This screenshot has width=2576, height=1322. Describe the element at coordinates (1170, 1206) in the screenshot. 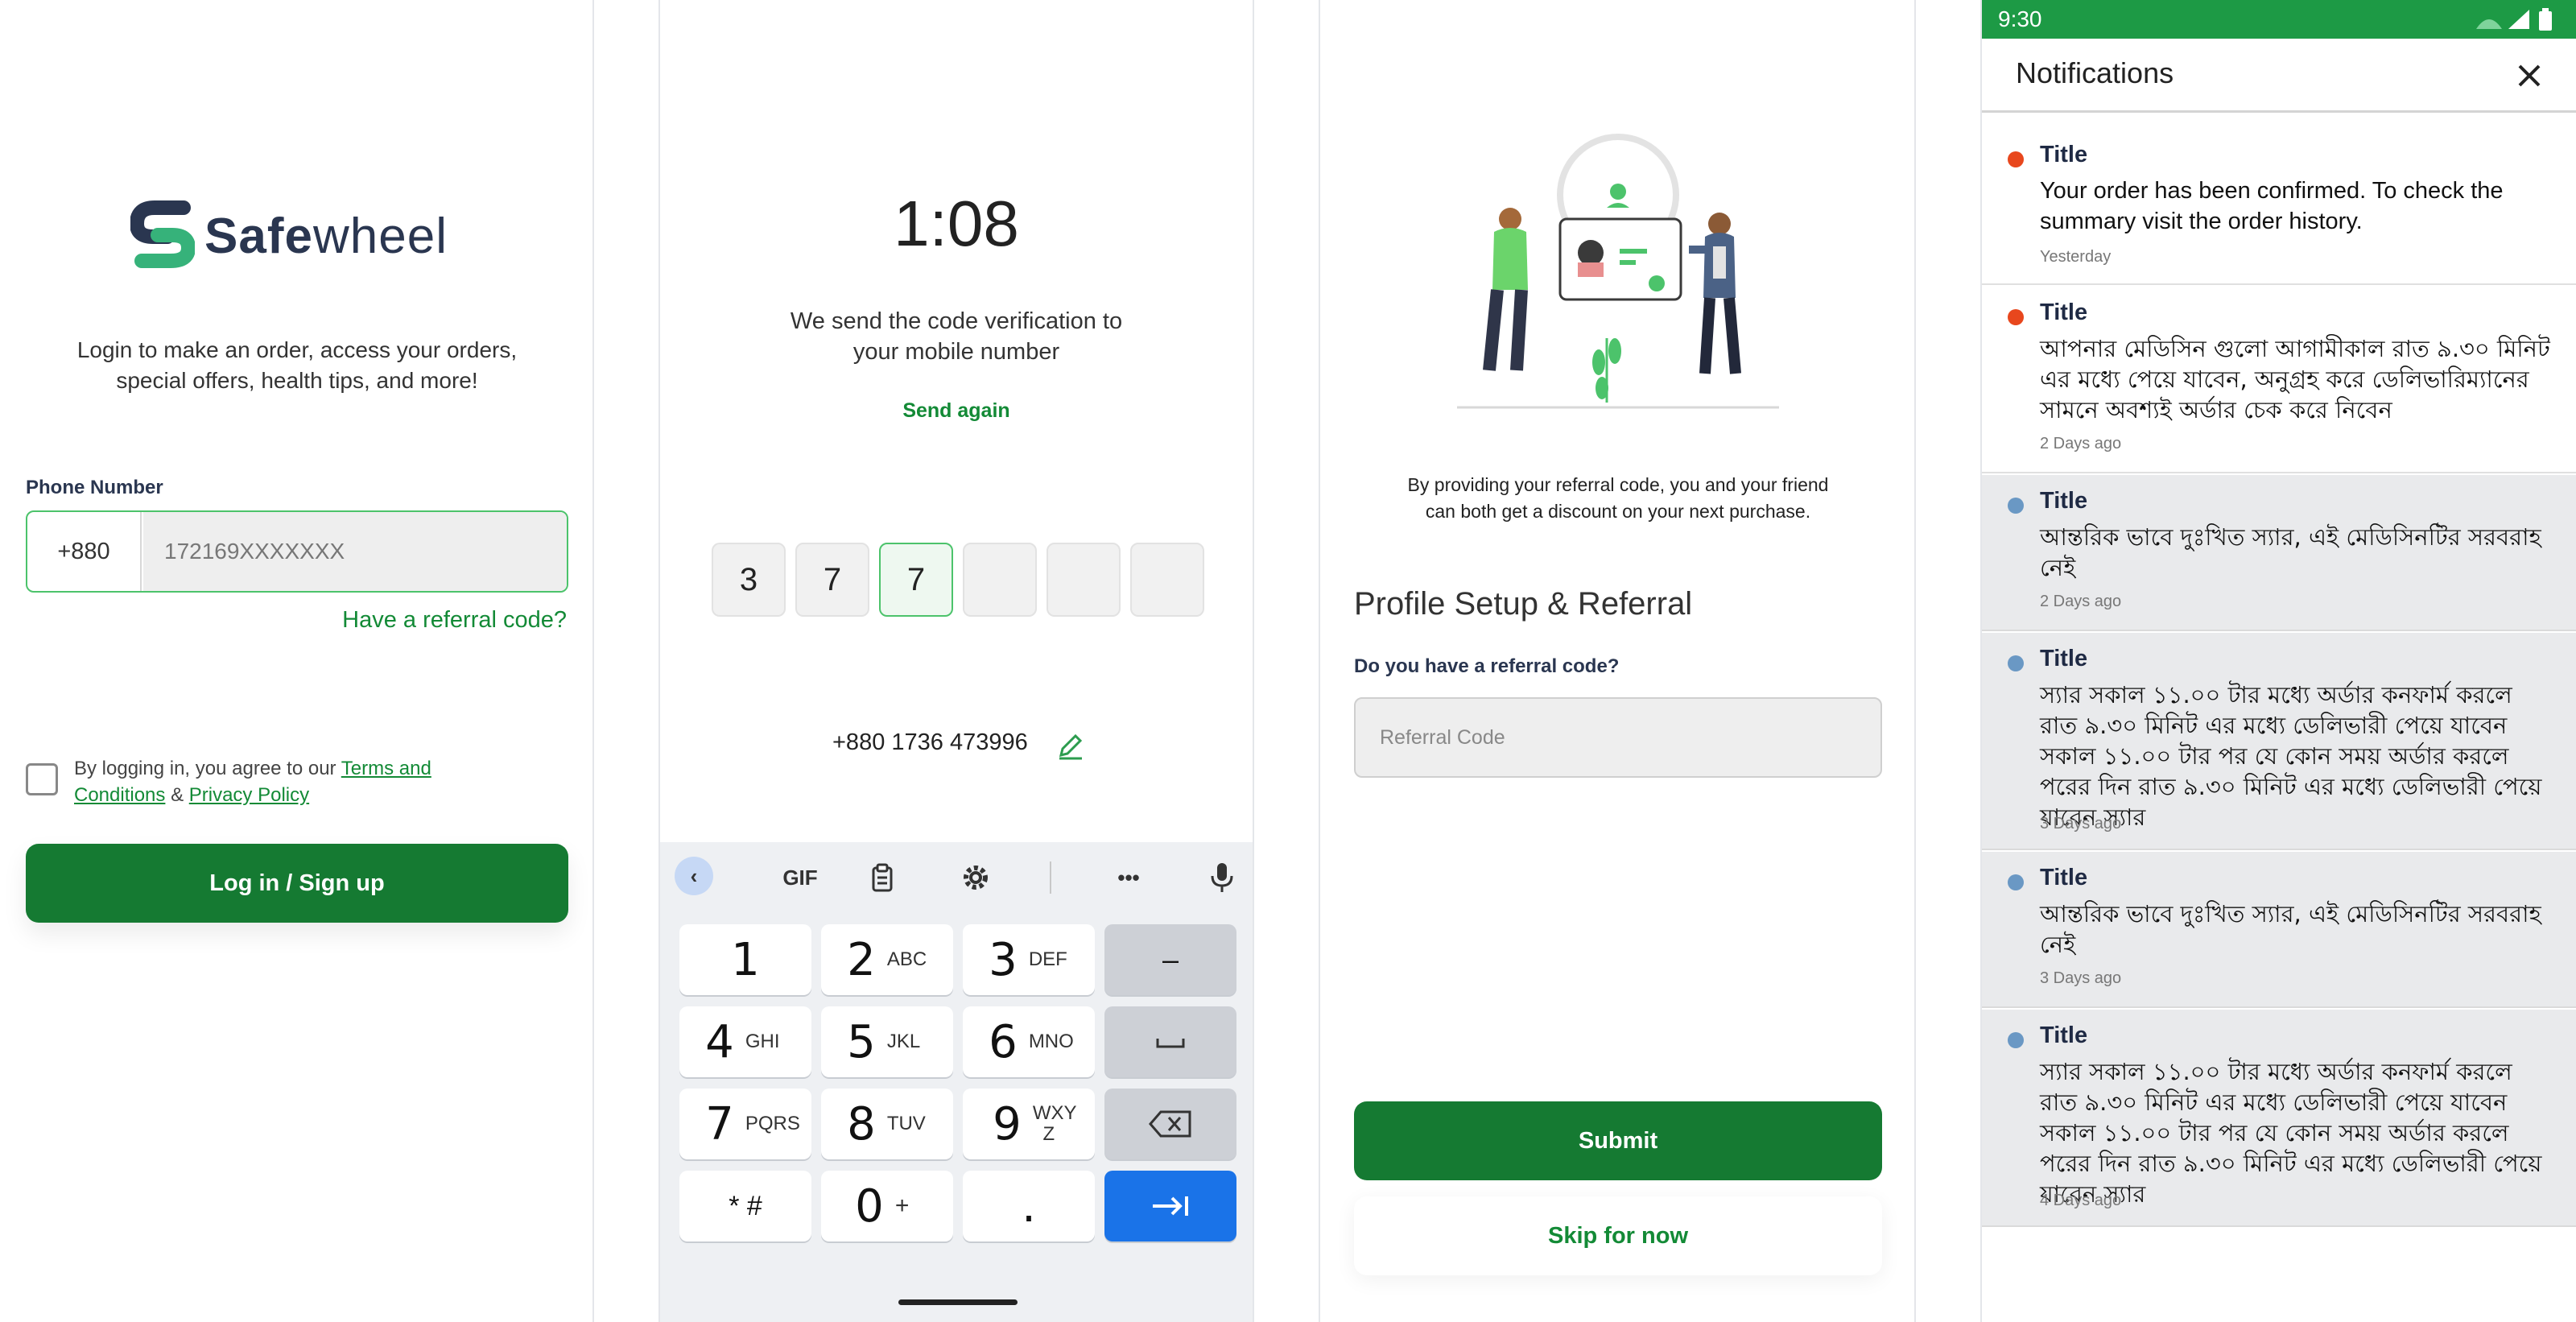

I see `key-next` at that location.